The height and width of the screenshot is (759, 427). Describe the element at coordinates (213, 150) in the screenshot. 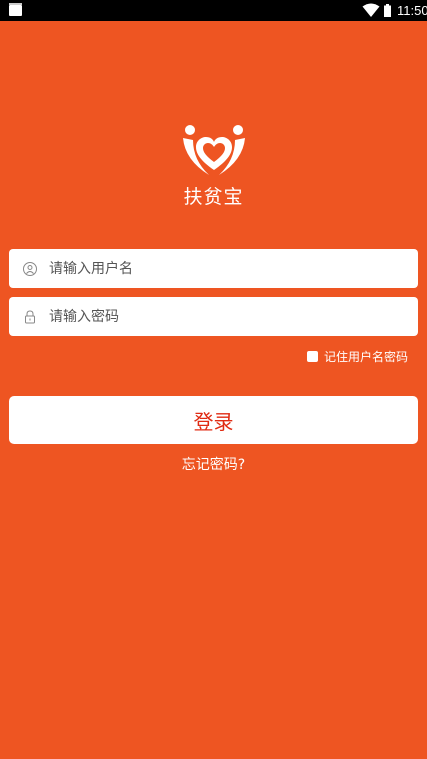

I see `heart-hands-logo-icon` at that location.